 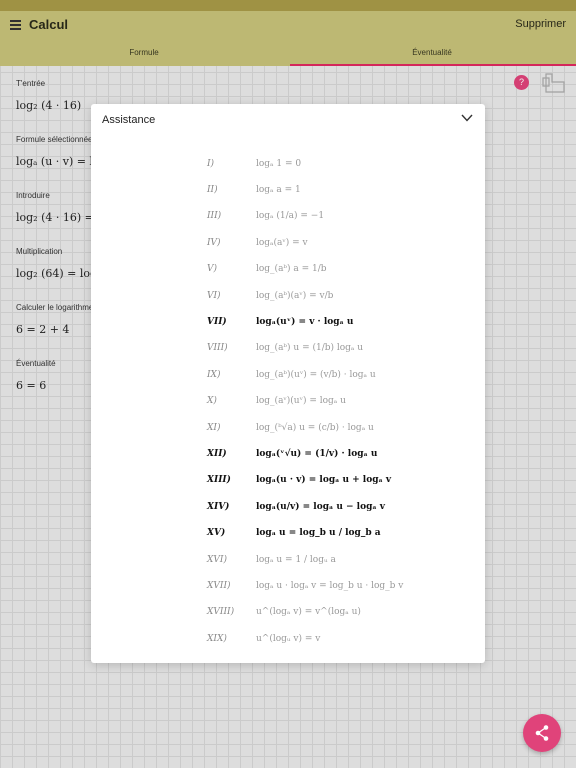 What do you see at coordinates (278, 190) in the screenshot?
I see `rule-formula: logₐ a = 1` at bounding box center [278, 190].